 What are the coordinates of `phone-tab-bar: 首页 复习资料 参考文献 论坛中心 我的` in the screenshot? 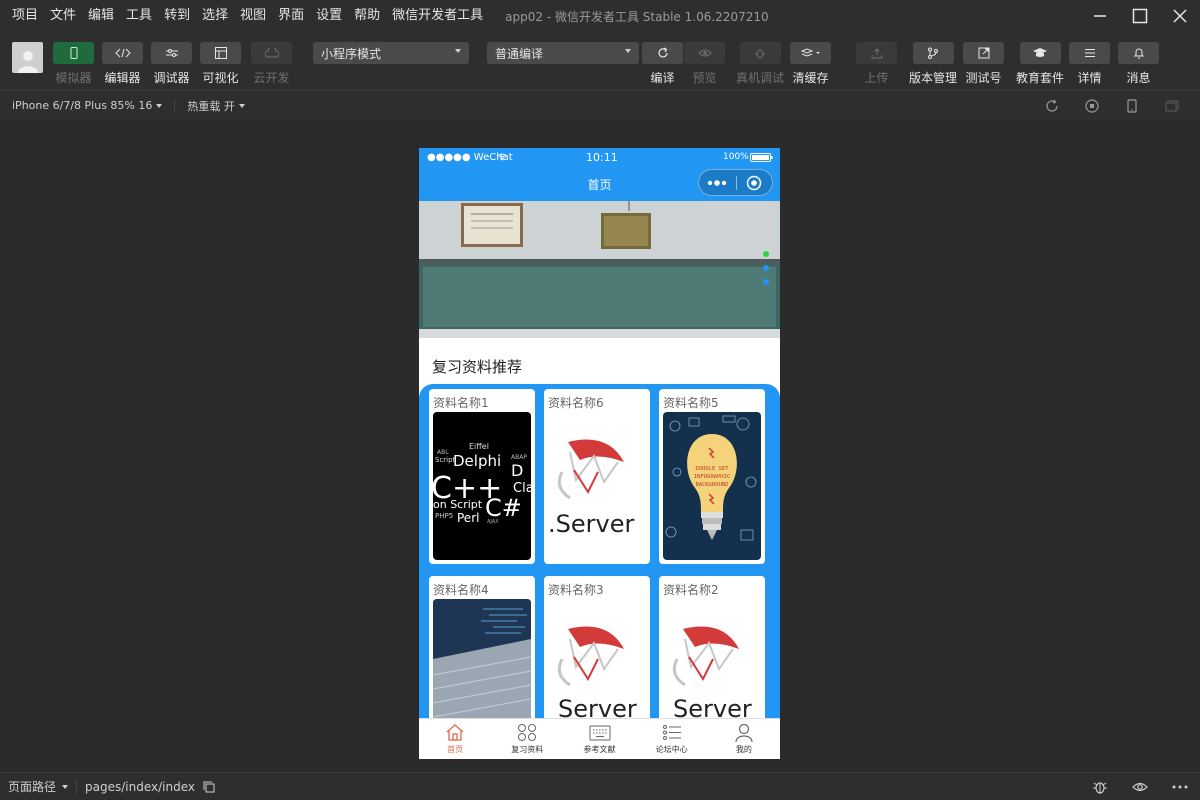 It's located at (599, 738).